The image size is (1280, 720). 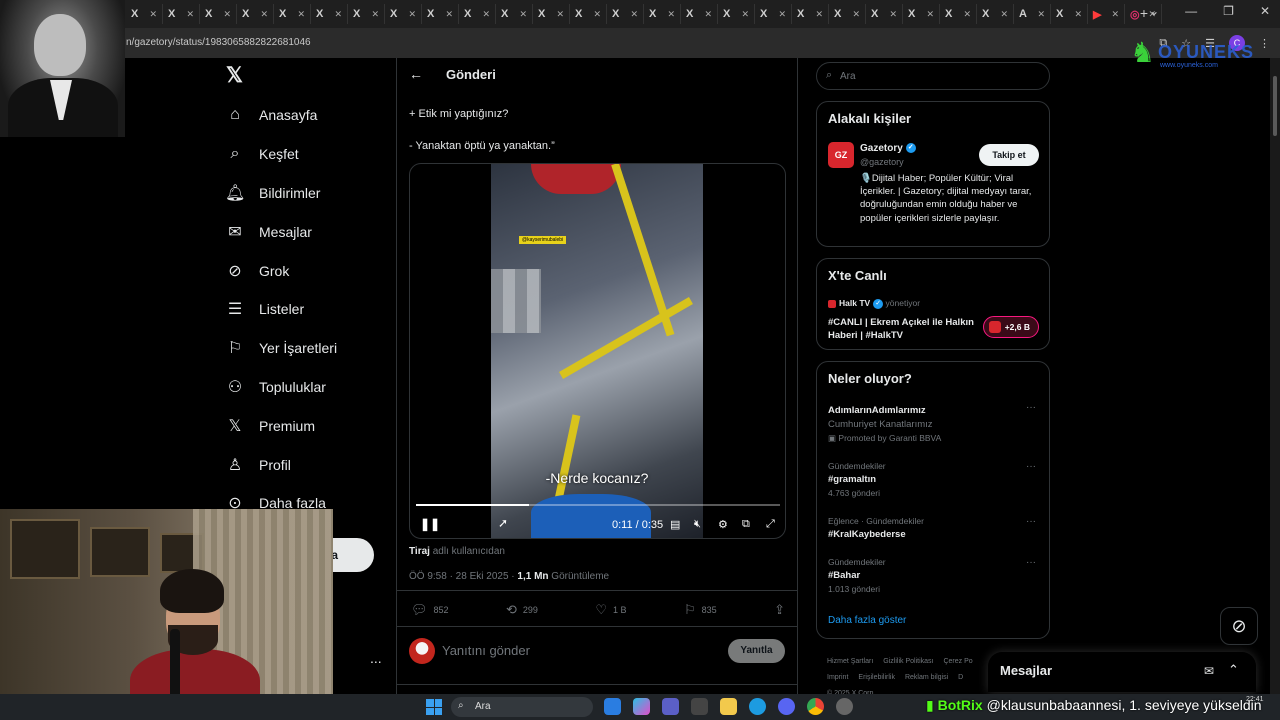 What do you see at coordinates (281, 193) in the screenshot?
I see `sidebar-item: 🔔︎ Bildirimler` at bounding box center [281, 193].